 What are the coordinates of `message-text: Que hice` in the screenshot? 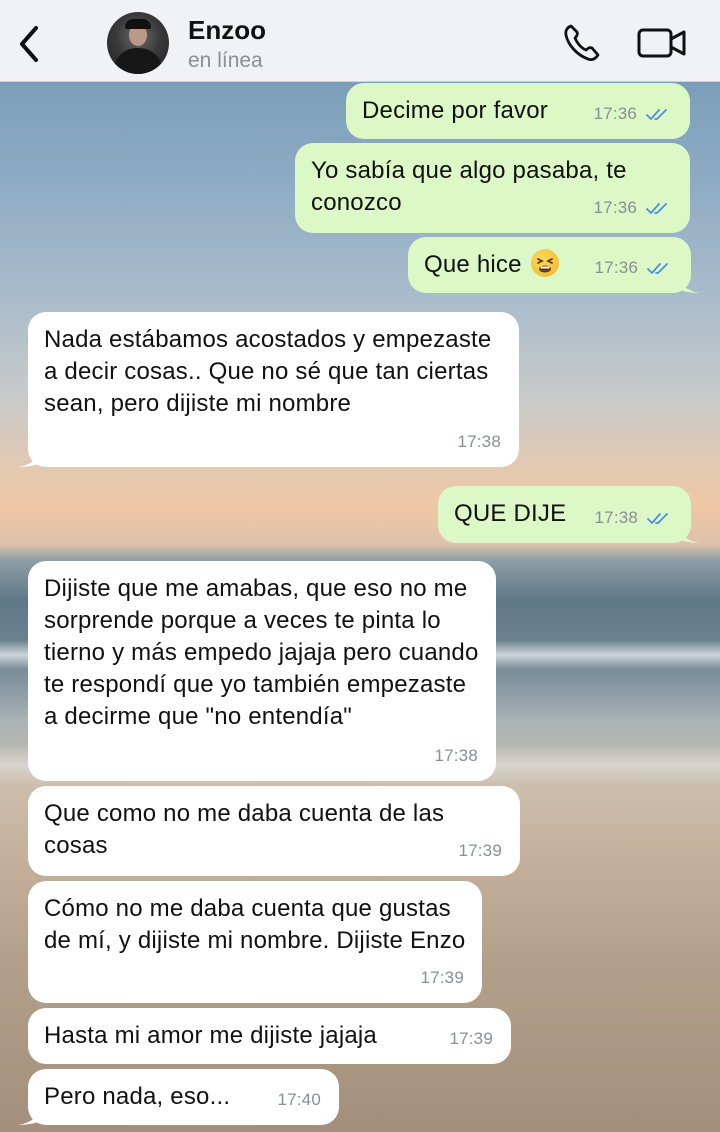 It's located at (473, 264).